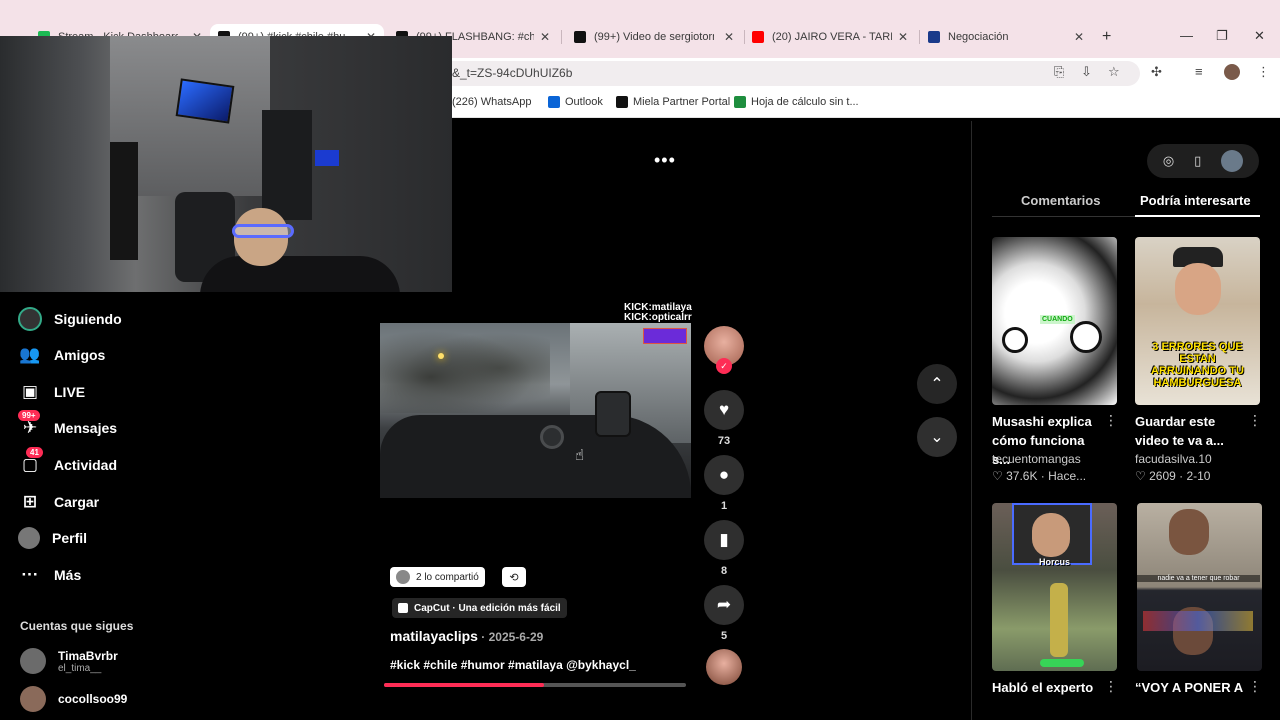  Describe the element at coordinates (978, 37) in the screenshot. I see `tab-title: Negociación` at that location.